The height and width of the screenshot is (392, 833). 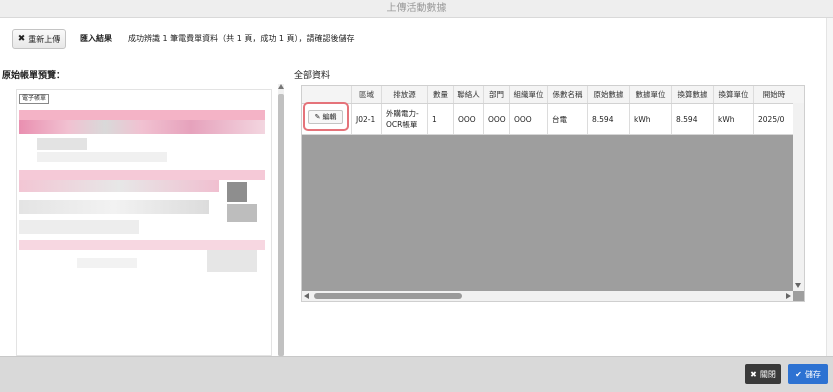 What do you see at coordinates (774, 94) in the screenshot?
I see `col-header-start: 開始時` at bounding box center [774, 94].